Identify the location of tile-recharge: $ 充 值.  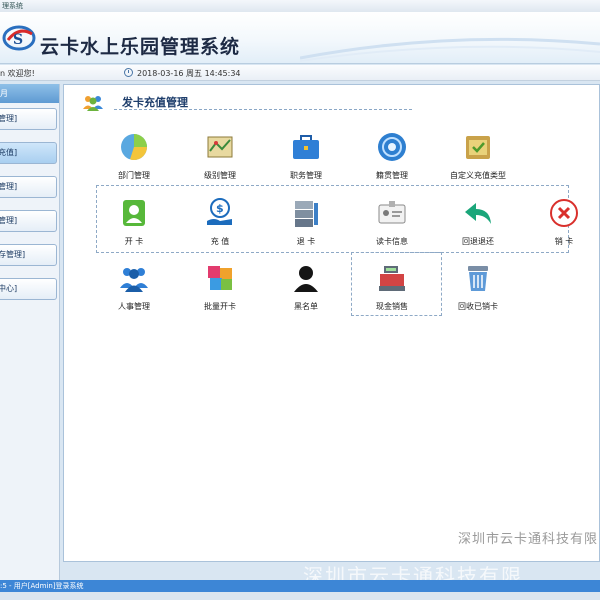
(220, 222).